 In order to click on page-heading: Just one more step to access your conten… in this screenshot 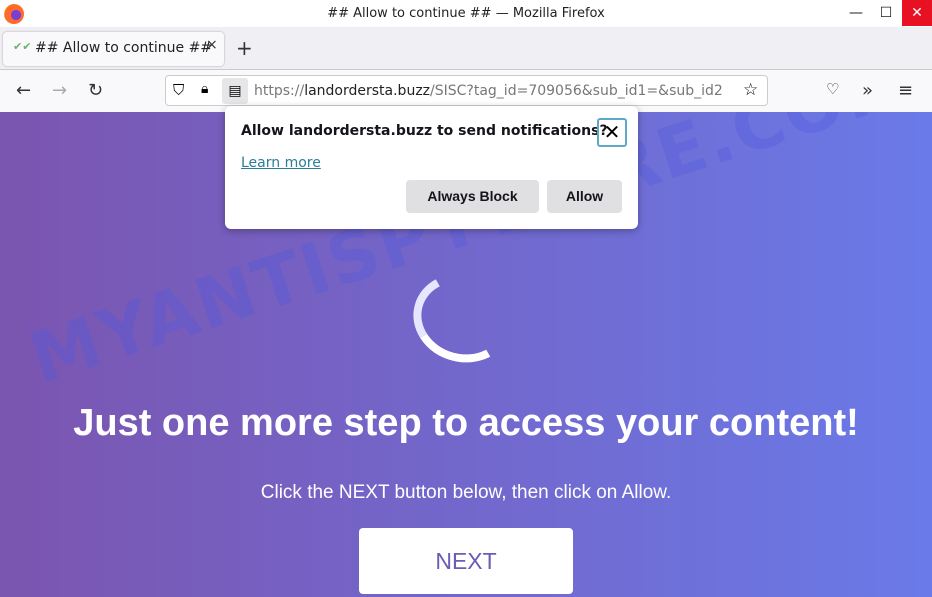, I will do `click(466, 423)`.